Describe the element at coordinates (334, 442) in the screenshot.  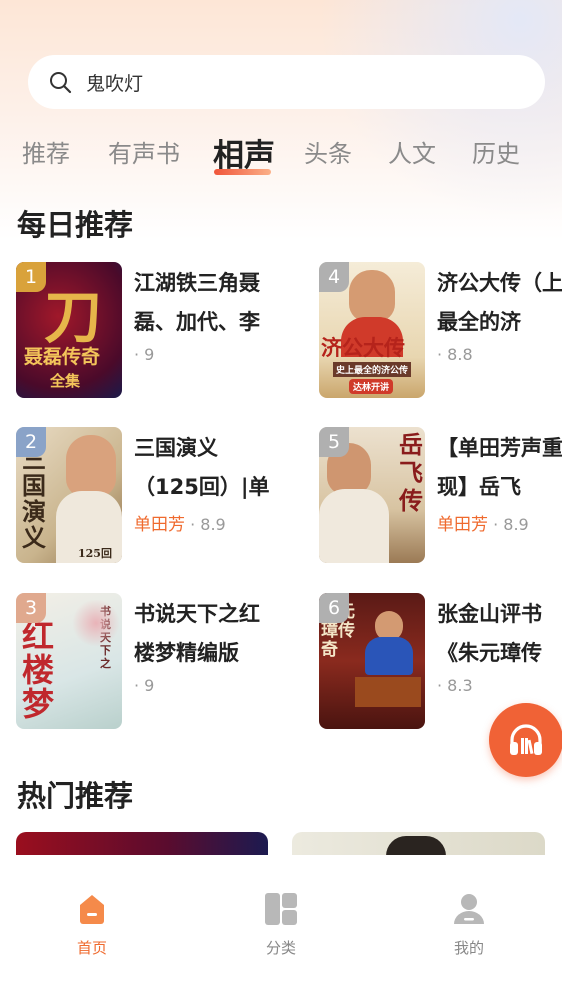
I see `rank-badge: 5` at that location.